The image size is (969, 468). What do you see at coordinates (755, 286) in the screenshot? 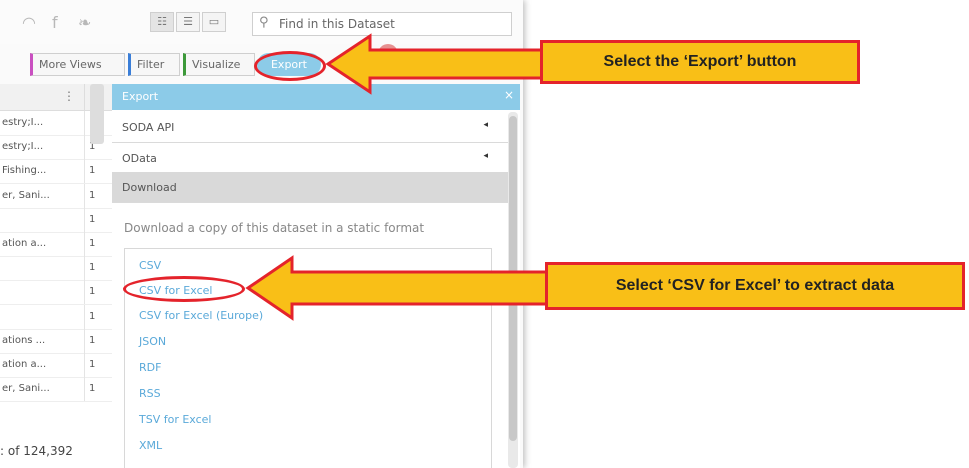
I see `callout-select-csv-excel: Select ‘CSV for Excel’ to extract data` at bounding box center [755, 286].